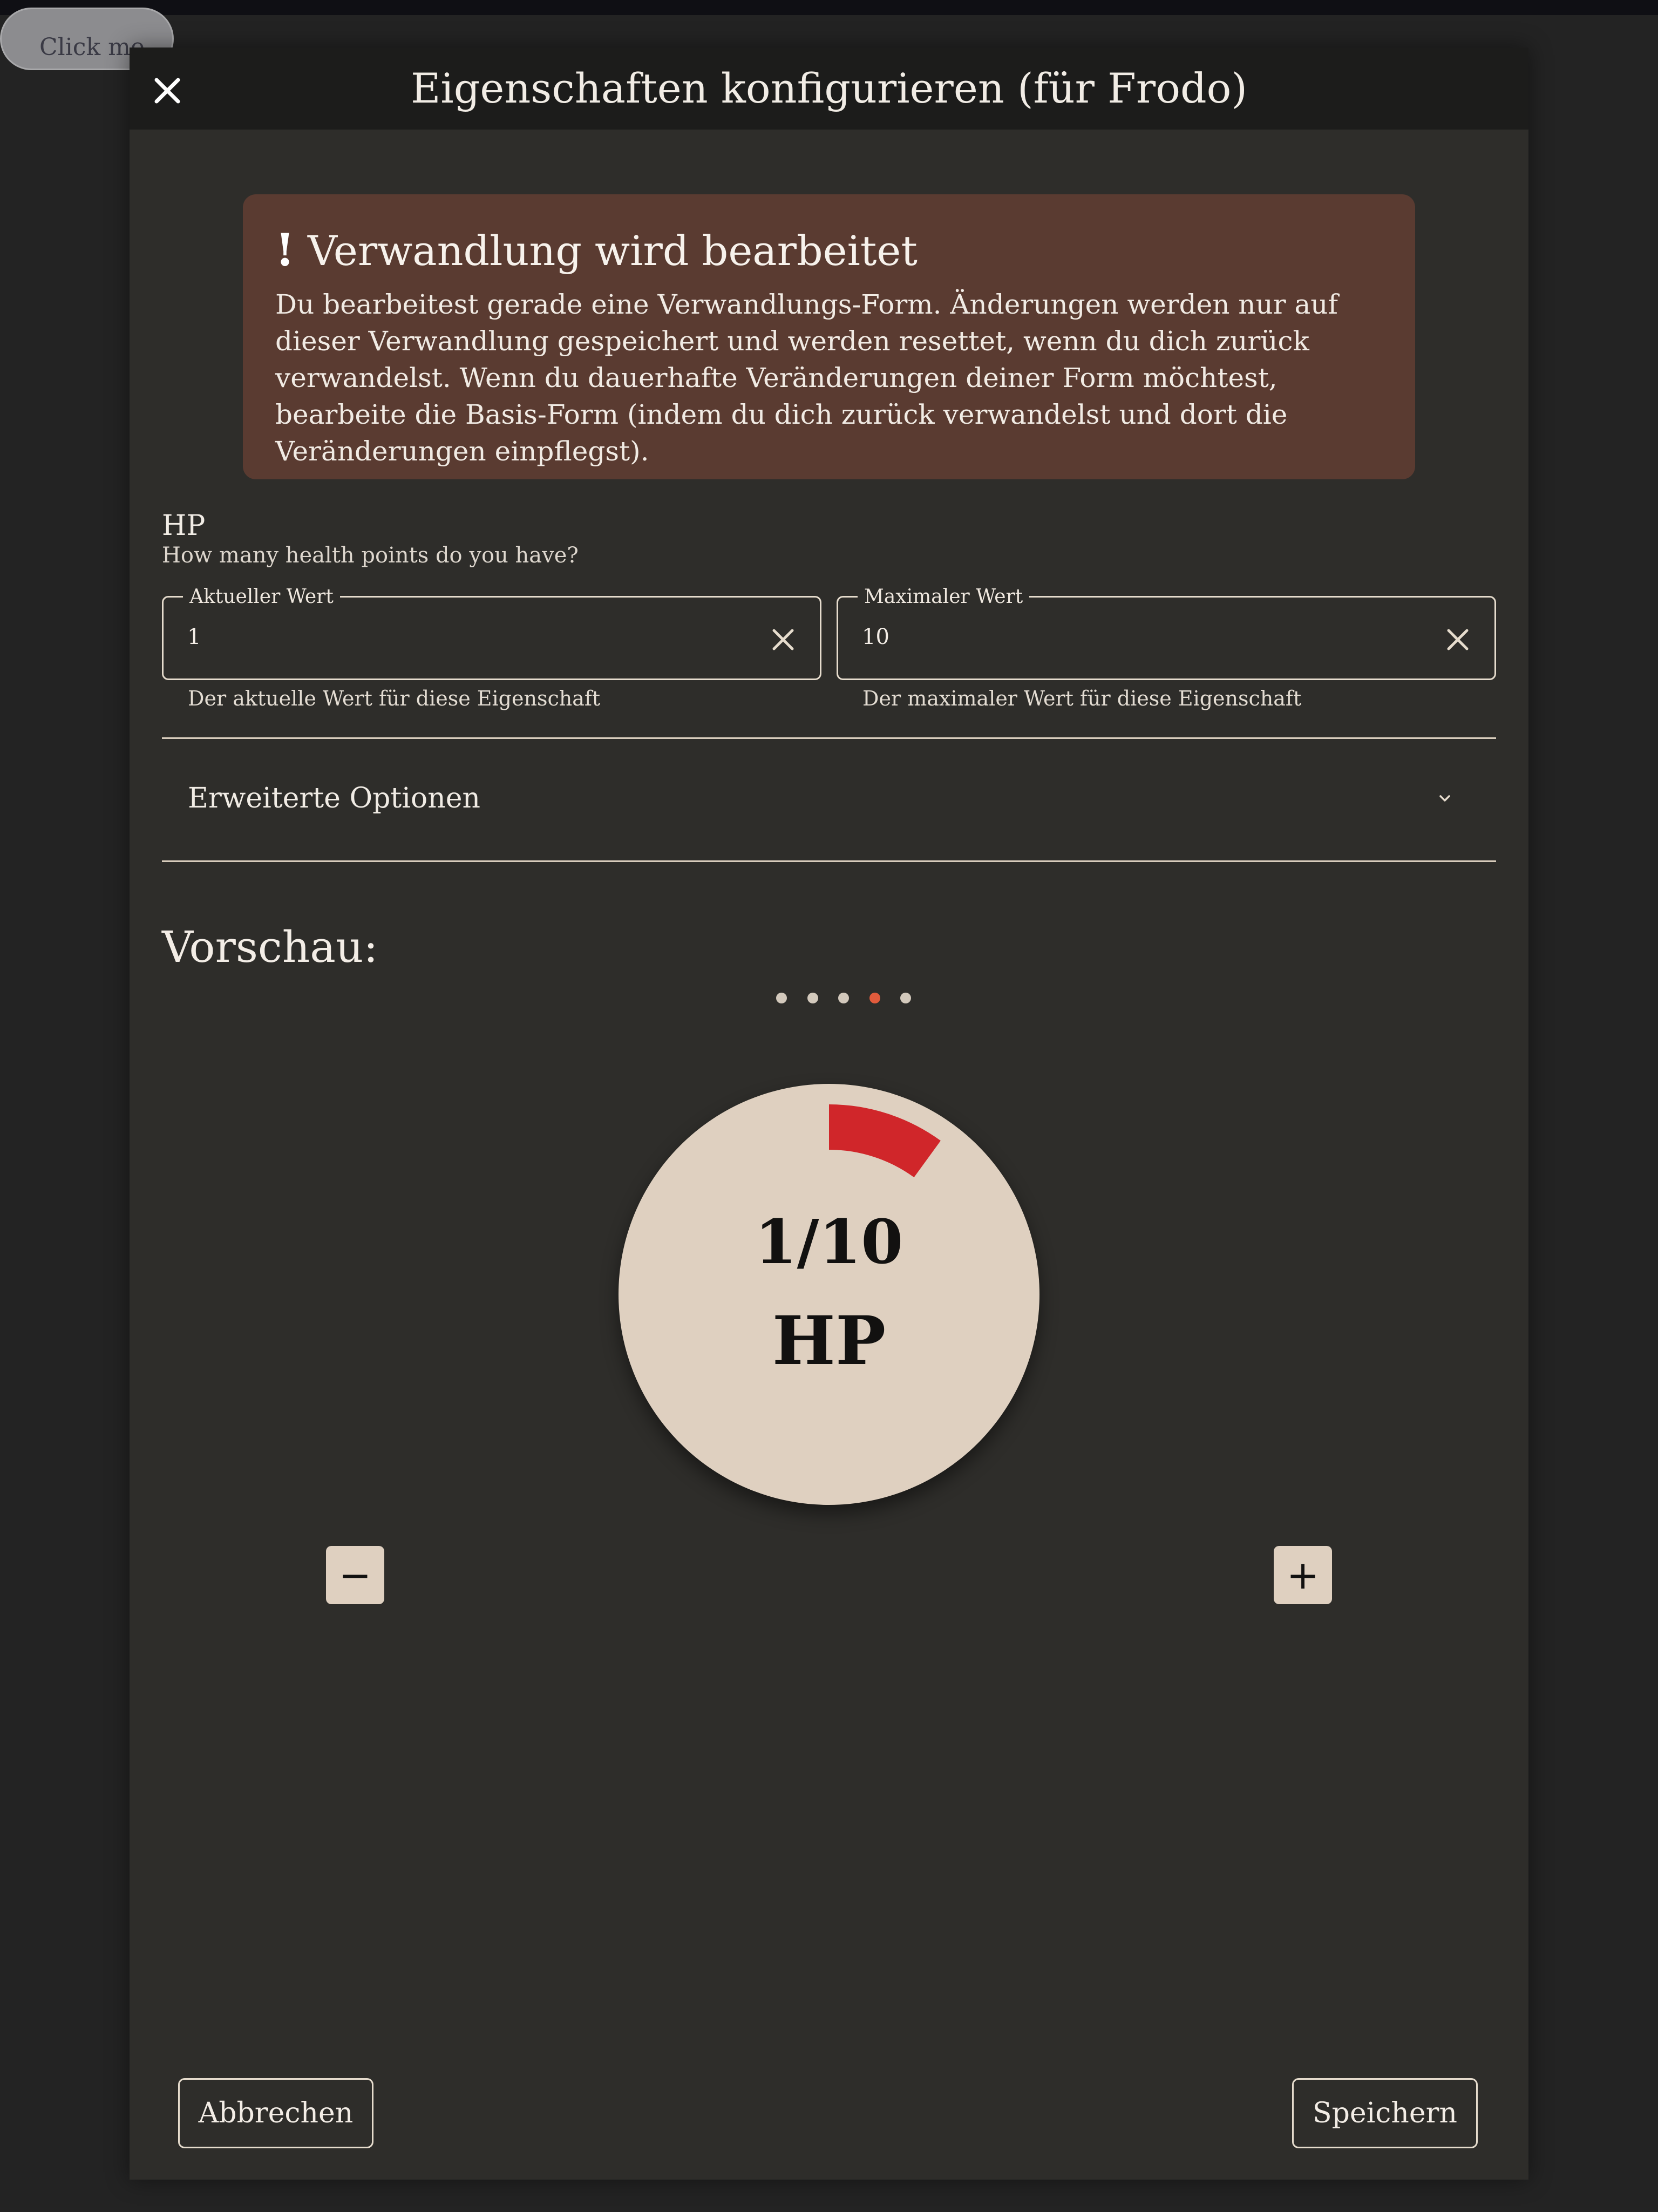 This screenshot has width=1658, height=2212. Describe the element at coordinates (829, 798) in the screenshot. I see `advanced-options-toggle: Erweiterte Optionen` at that location.